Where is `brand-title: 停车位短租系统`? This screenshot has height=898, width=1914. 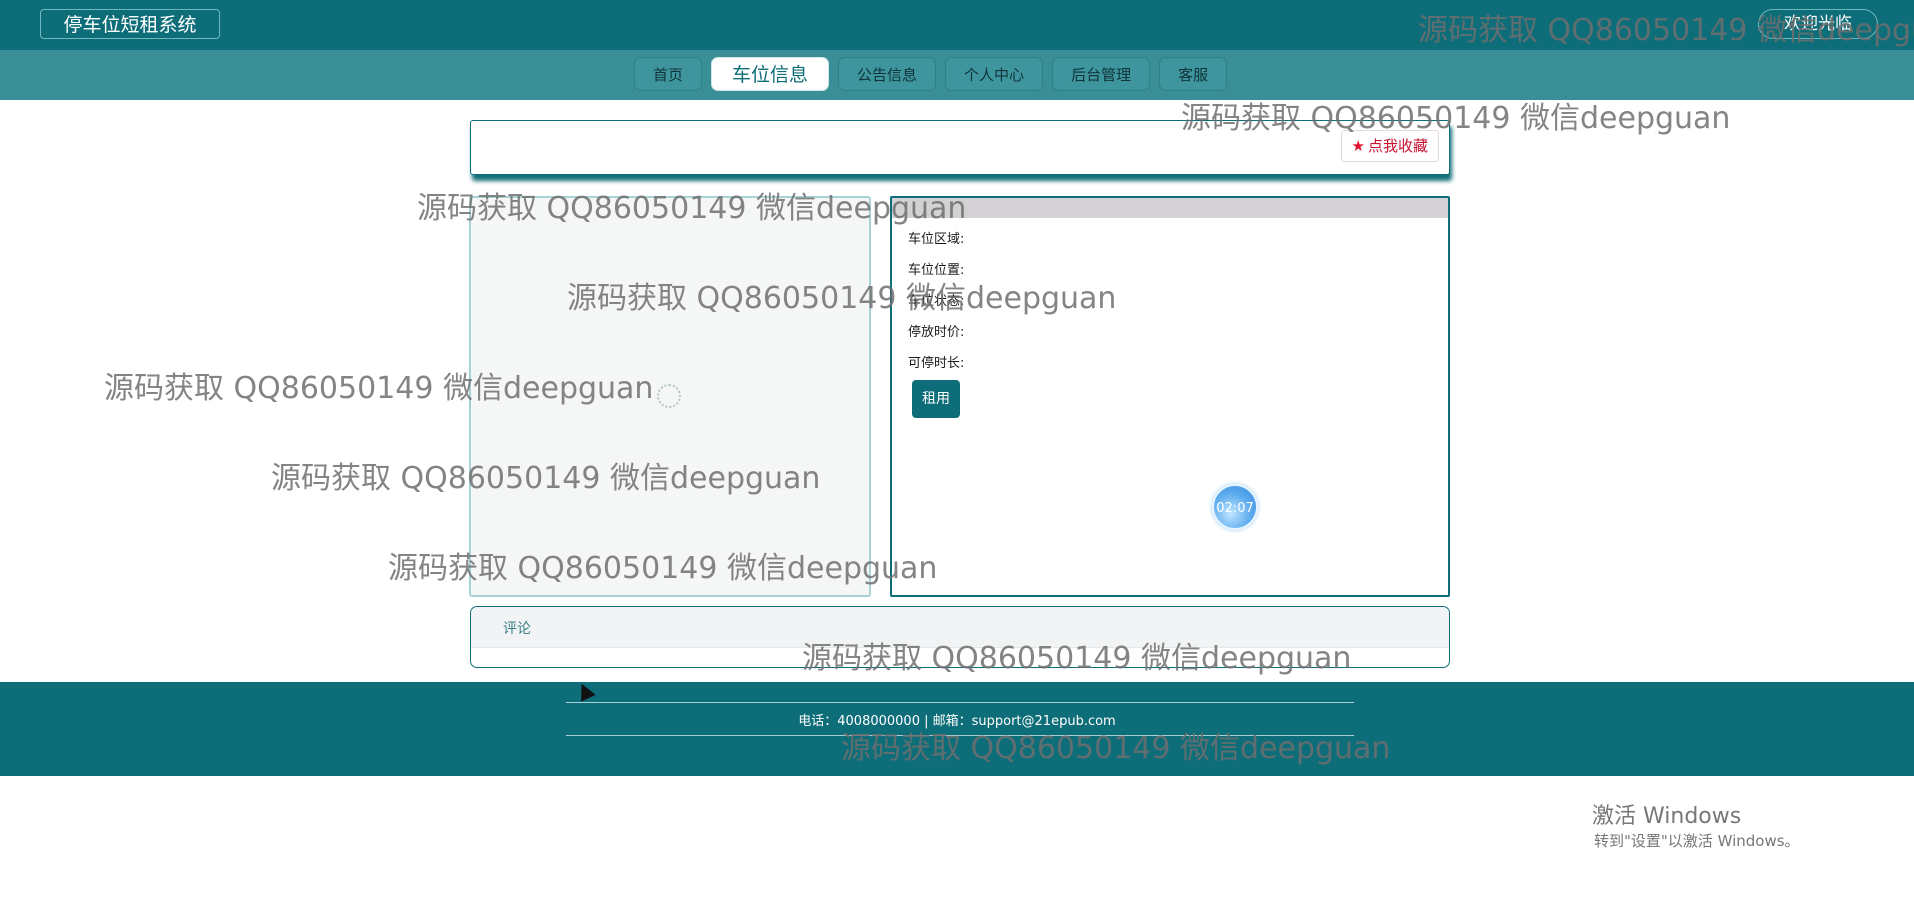 brand-title: 停车位短租系统 is located at coordinates (130, 24).